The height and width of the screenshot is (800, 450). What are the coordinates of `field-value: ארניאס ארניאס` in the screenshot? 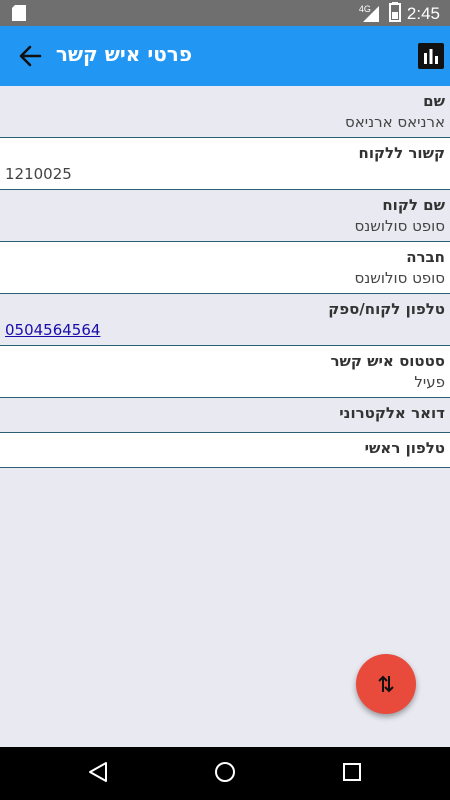 It's located at (395, 122).